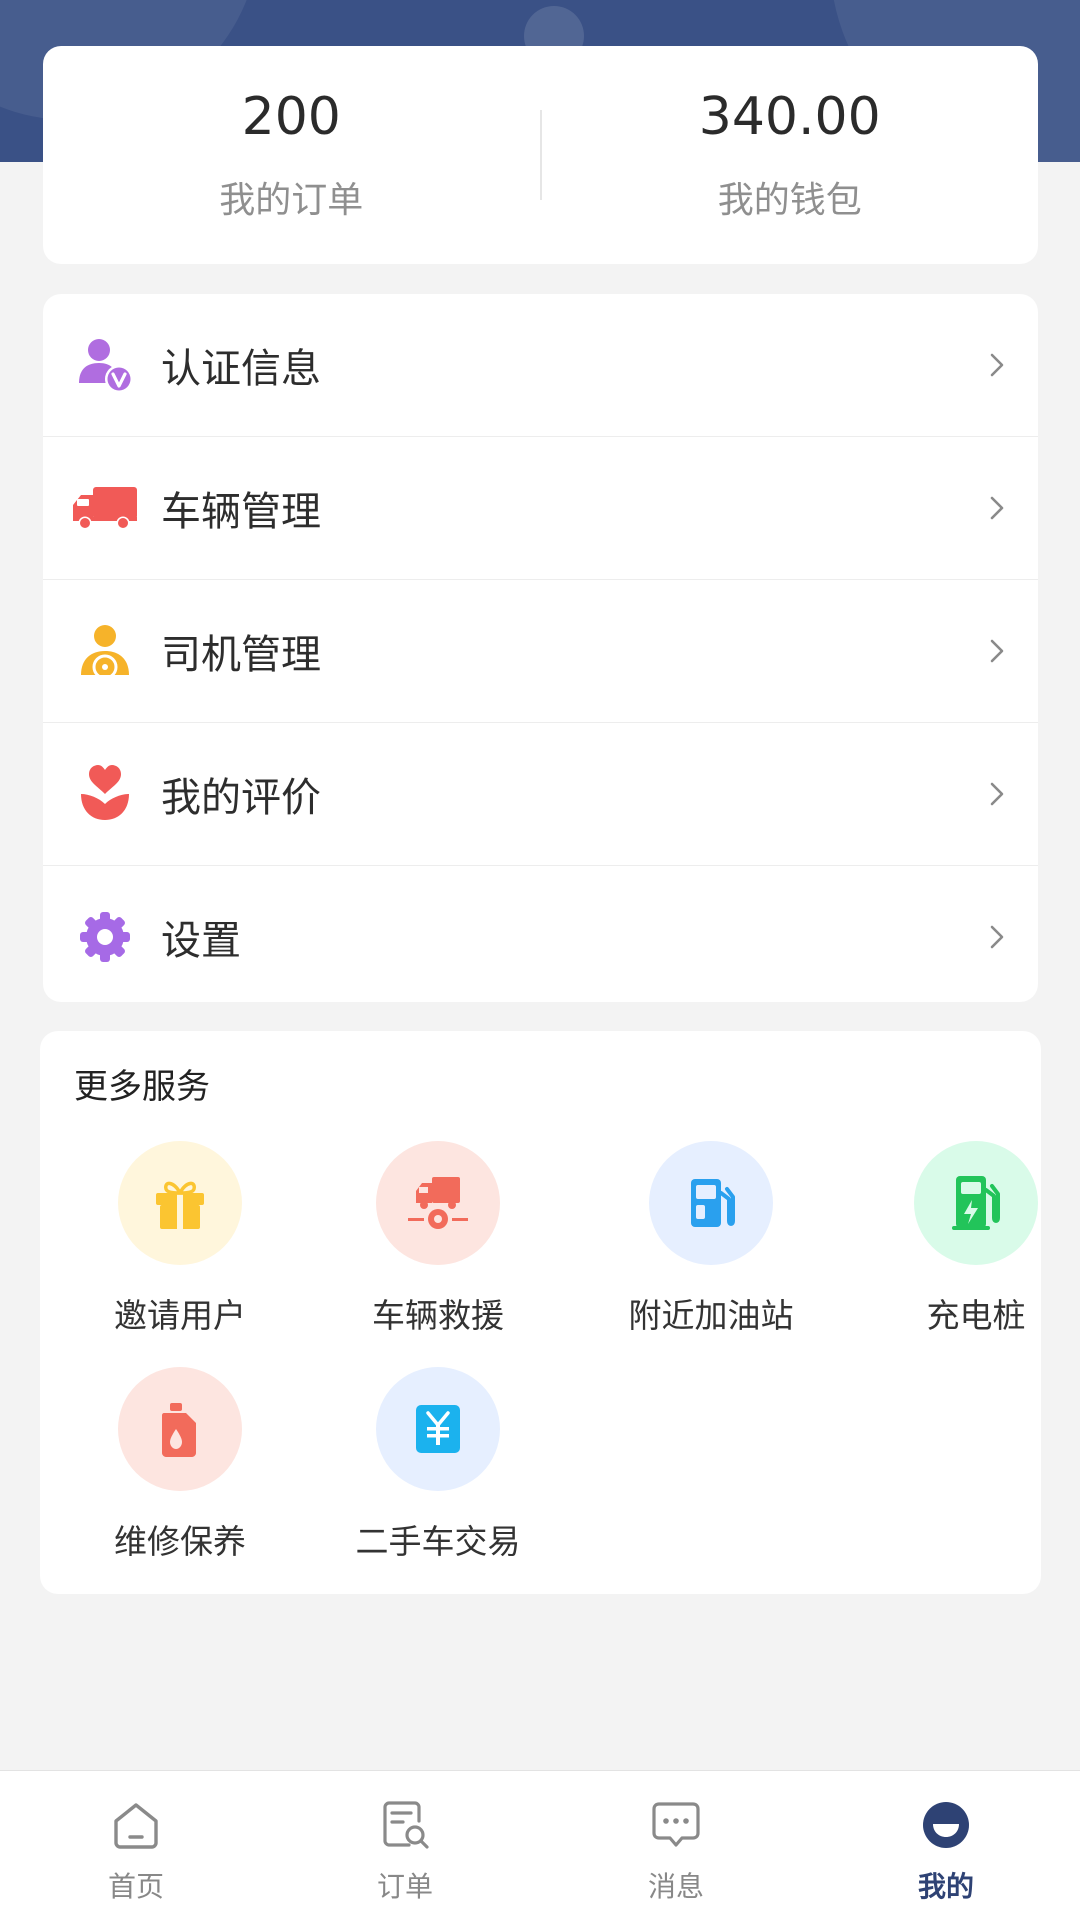  I want to click on rescue-truck-icon, so click(438, 1203).